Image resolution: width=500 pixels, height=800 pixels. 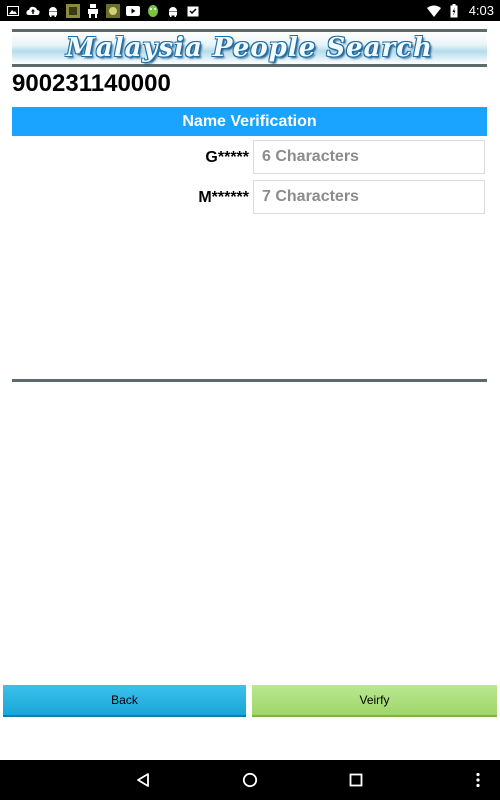 I want to click on divider, so click(x=249, y=380).